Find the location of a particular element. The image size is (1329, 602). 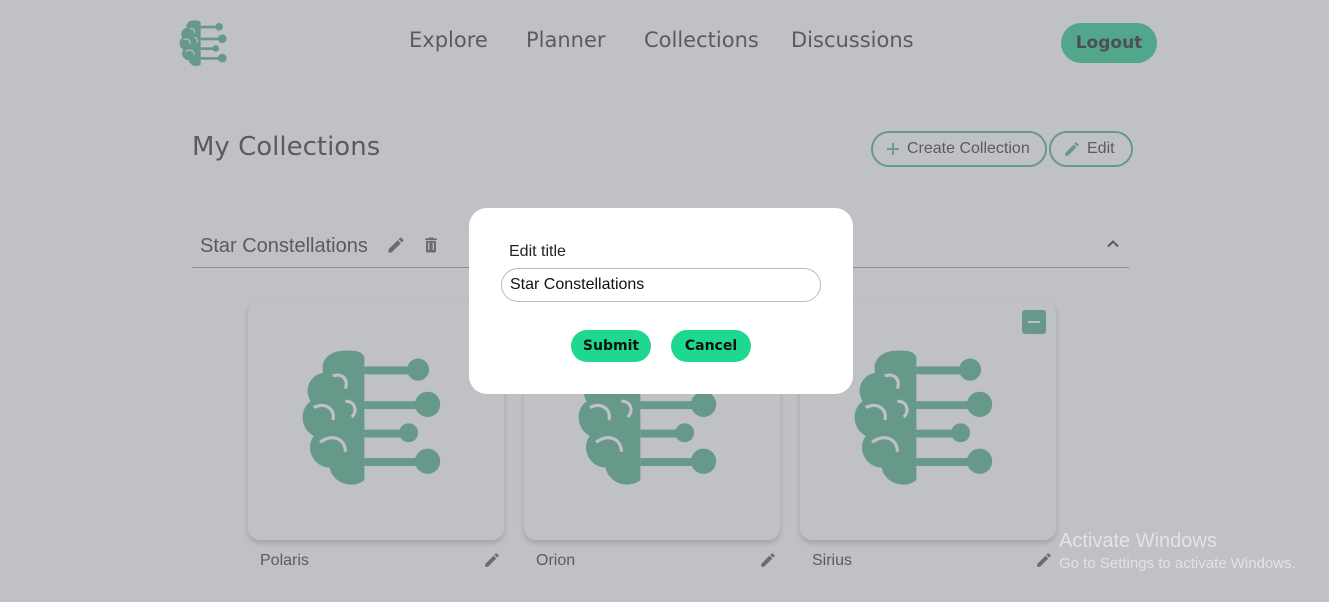

watermark-title: Activate Windows is located at coordinates (1138, 541).